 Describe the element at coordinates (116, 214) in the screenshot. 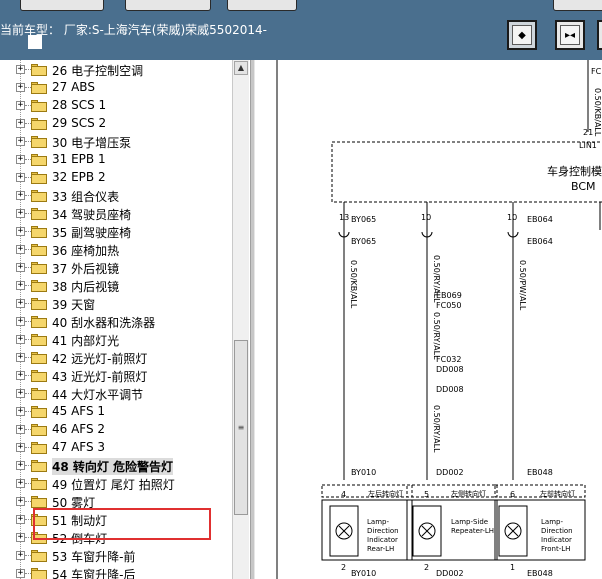

I see `tree-item: +34 驾驶员座椅` at that location.